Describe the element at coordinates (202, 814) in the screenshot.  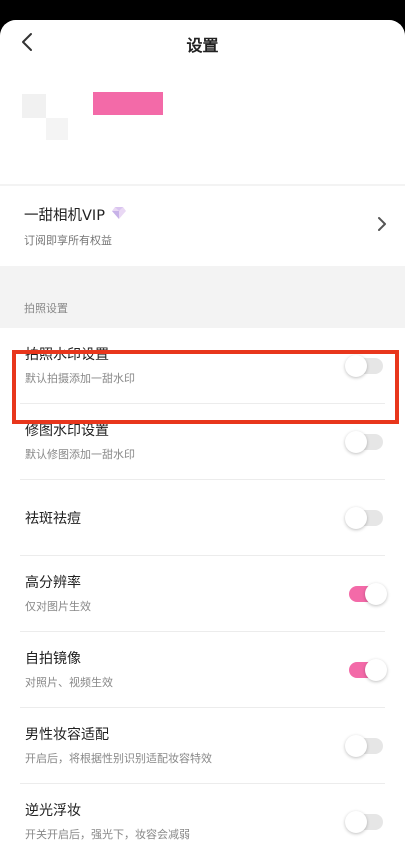
I see `setting-row-backlight-makeup: 逆光浮妆开关开启后，强光下，妆容会减弱` at that location.